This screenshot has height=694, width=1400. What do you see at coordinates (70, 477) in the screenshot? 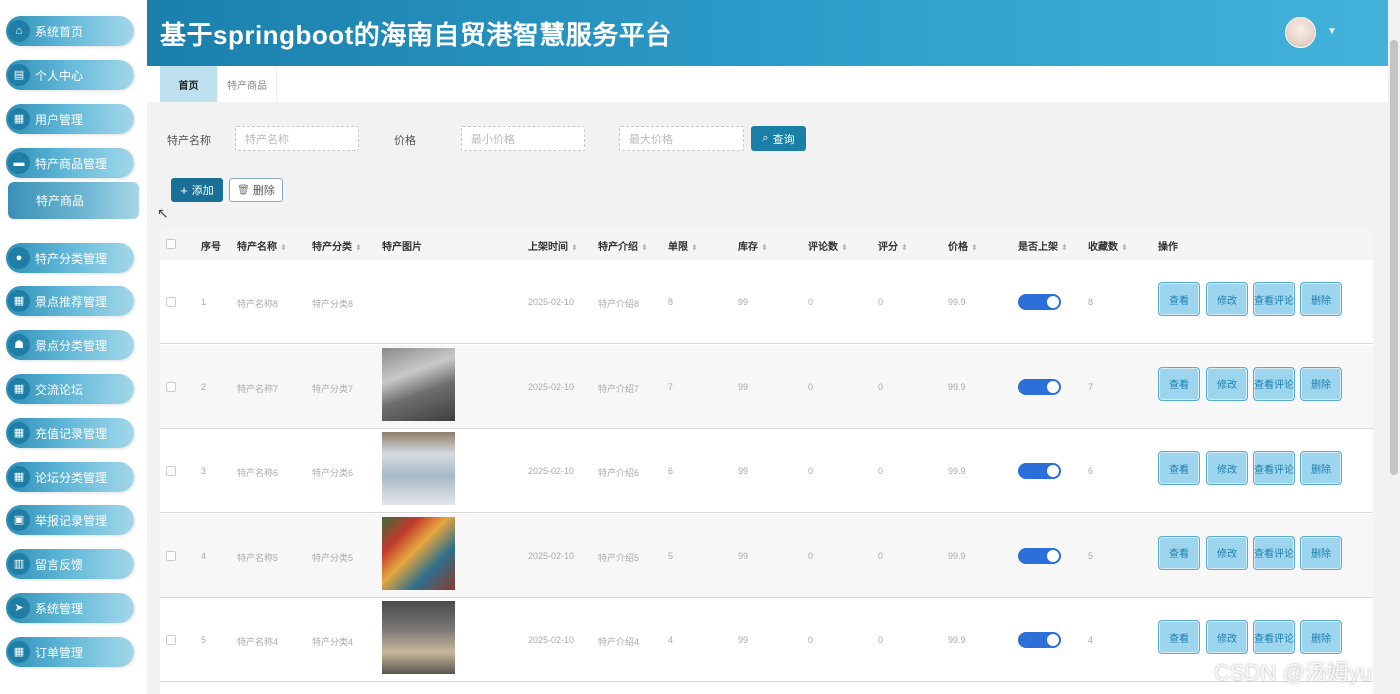
I see `sidebar-item-9: ▦ 论坛分类管理` at bounding box center [70, 477].